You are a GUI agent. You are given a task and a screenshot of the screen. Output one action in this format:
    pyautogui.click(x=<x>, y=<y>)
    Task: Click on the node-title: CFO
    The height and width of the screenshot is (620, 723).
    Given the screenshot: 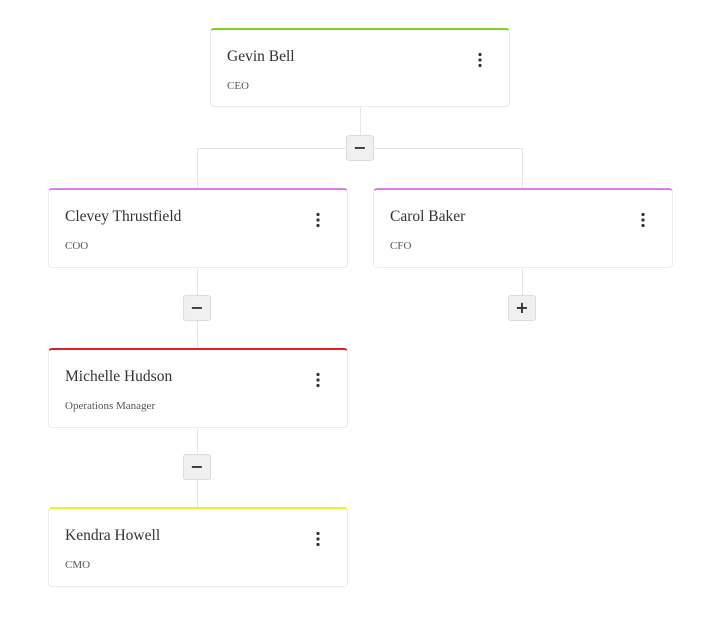 What is the action you would take?
    pyautogui.click(x=401, y=246)
    